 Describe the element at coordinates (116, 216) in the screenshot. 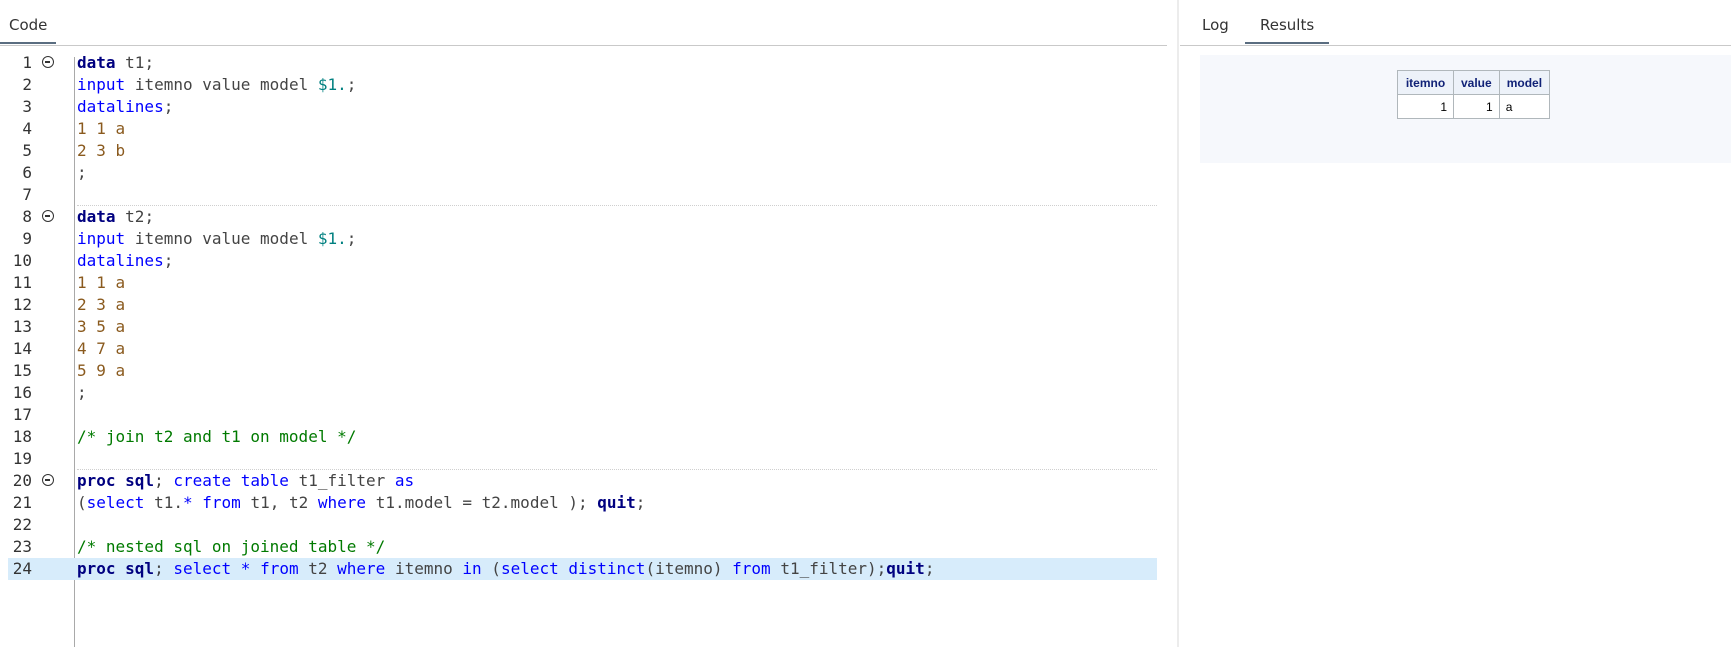

I see `code-text: data t2;` at that location.